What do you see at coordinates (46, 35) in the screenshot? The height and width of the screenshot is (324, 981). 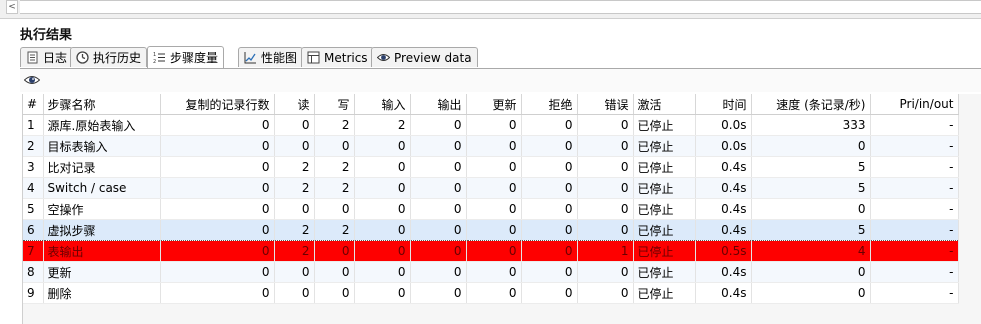 I see `panel-title: 执行结果` at bounding box center [46, 35].